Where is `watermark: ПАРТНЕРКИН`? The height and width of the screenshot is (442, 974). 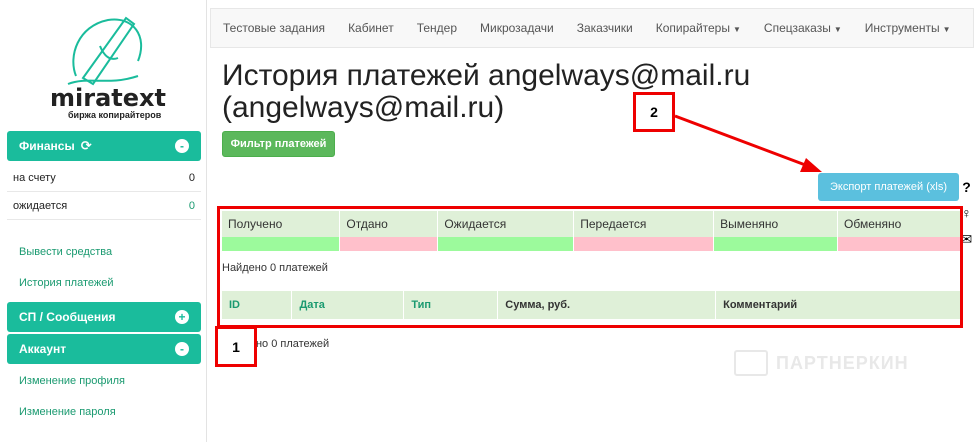
watermark: ПАРТНЕРКИН is located at coordinates (821, 363).